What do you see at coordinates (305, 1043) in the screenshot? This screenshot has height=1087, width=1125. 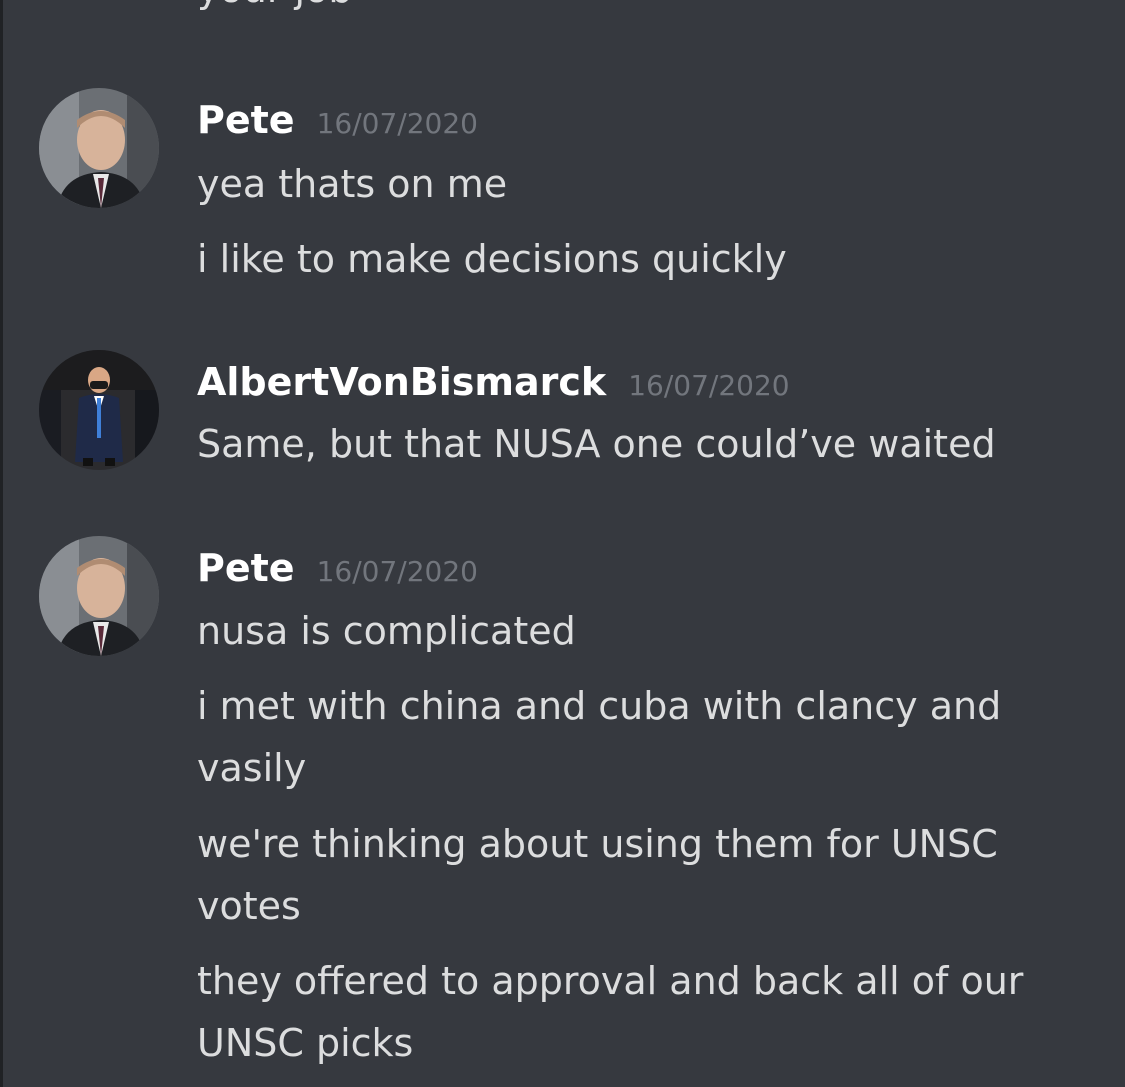 I see `message-text: UNSC picks` at bounding box center [305, 1043].